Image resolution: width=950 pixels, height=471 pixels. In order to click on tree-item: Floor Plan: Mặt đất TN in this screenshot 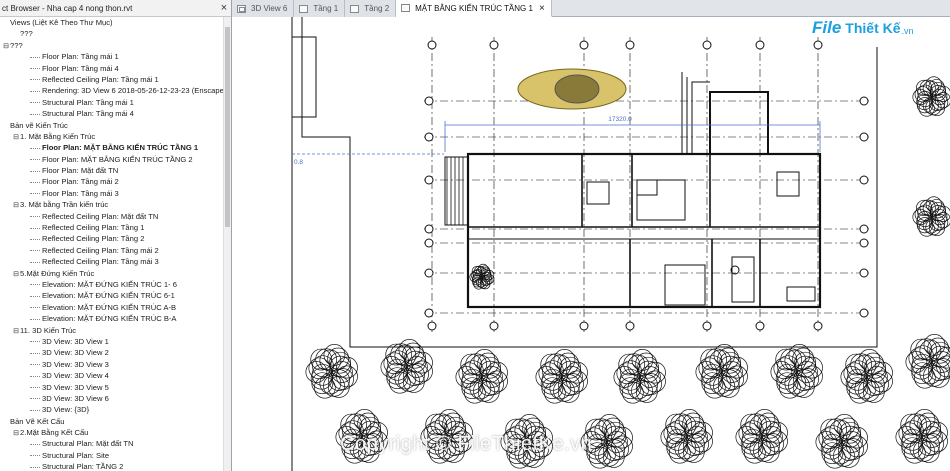, I will do `click(115, 170)`.